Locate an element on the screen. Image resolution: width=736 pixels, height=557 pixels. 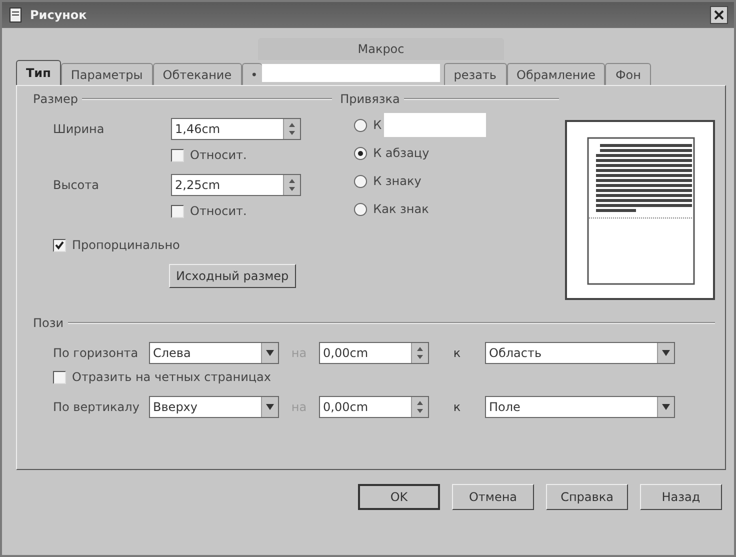
radio-label: К абзацу is located at coordinates (401, 153).